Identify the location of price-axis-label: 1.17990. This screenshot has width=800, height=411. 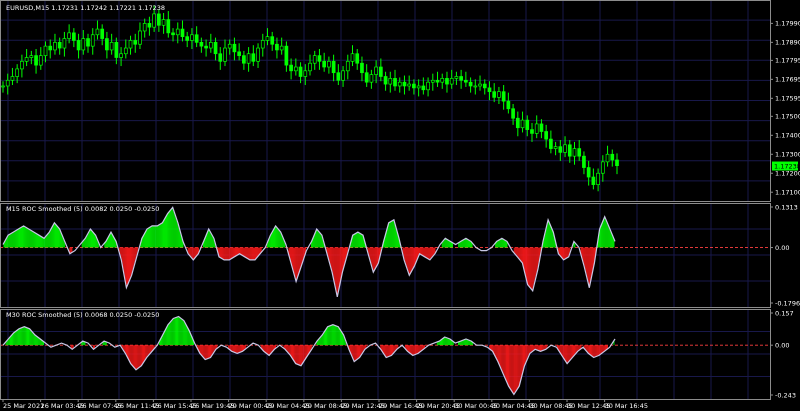
(787, 24).